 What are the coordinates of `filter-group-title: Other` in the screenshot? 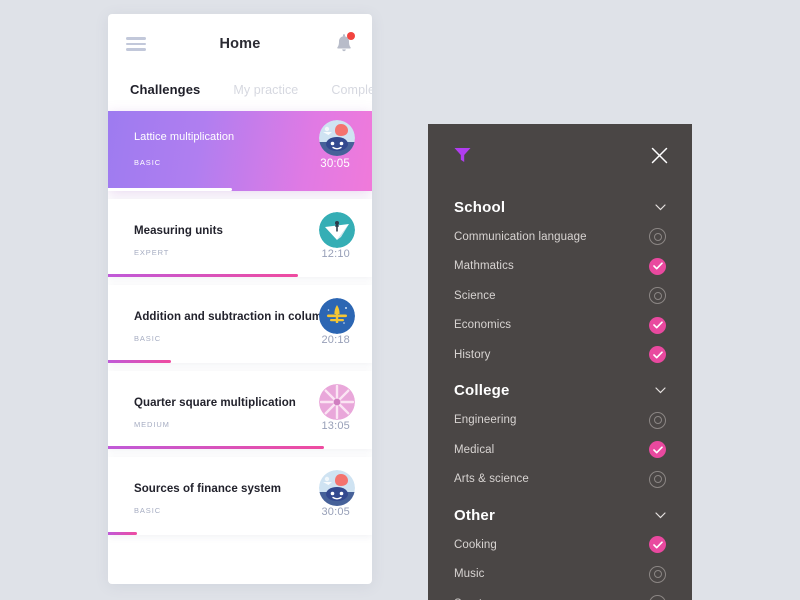 It's located at (475, 515).